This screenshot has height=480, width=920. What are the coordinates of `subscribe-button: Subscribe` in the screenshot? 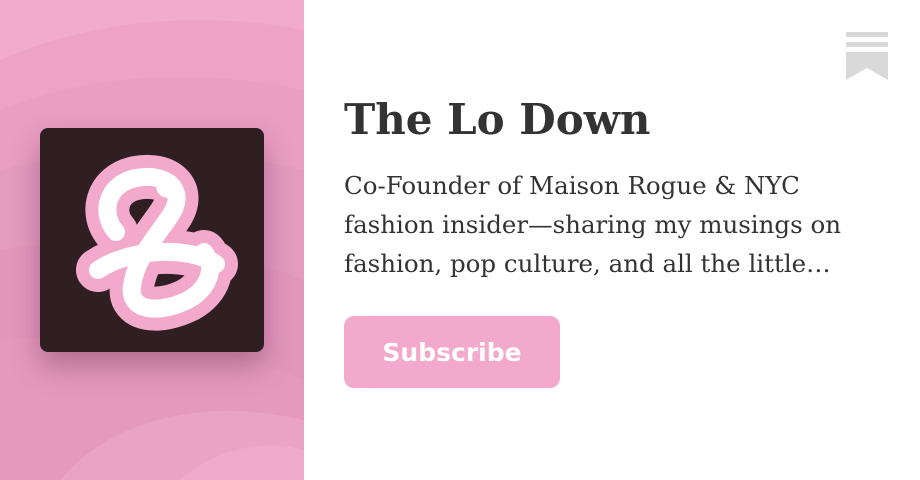 It's located at (452, 352).